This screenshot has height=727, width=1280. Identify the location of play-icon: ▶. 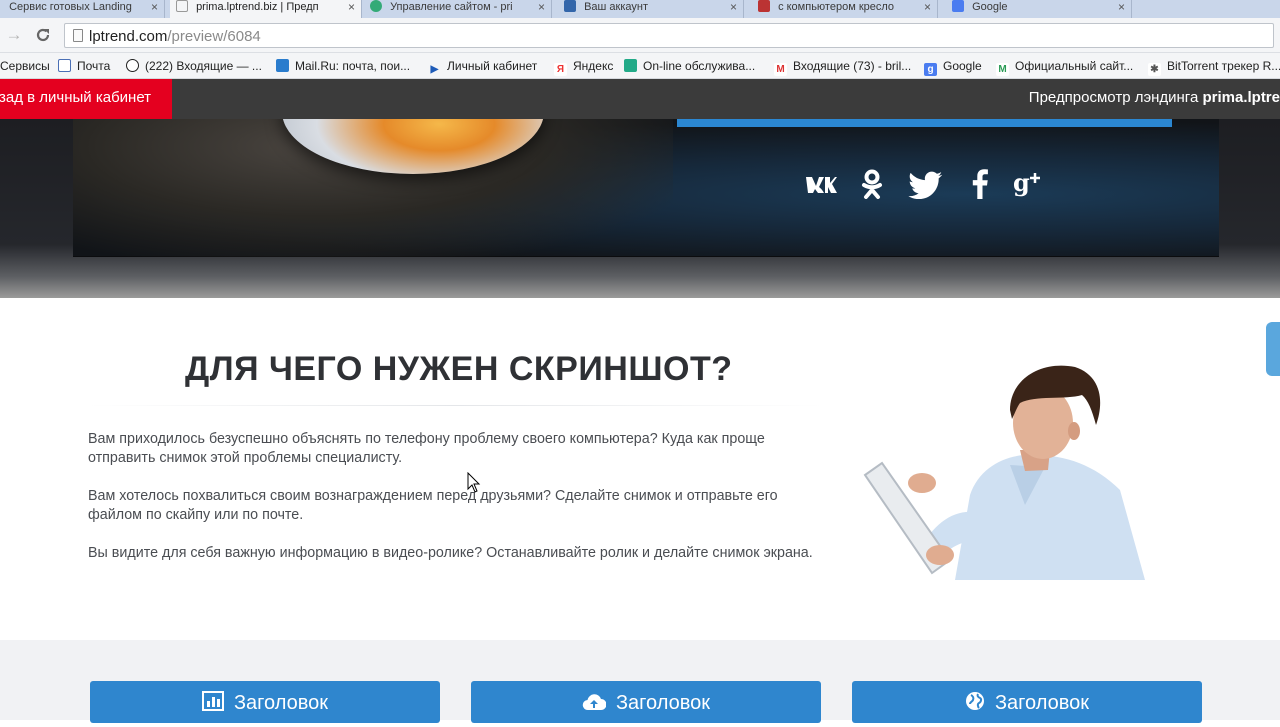
(434, 69).